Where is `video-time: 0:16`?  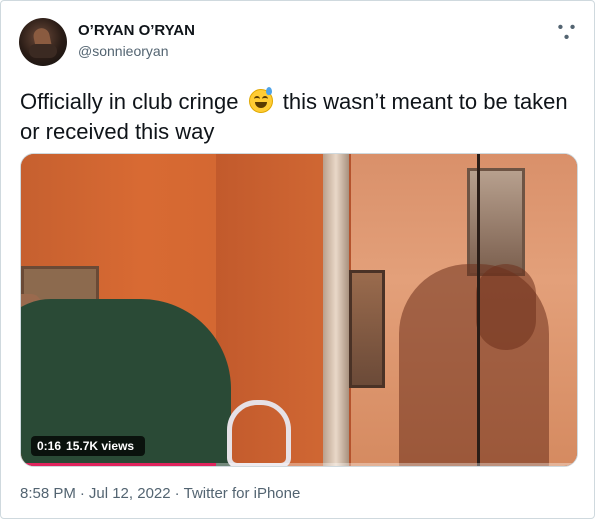
video-time: 0:16 is located at coordinates (49, 446).